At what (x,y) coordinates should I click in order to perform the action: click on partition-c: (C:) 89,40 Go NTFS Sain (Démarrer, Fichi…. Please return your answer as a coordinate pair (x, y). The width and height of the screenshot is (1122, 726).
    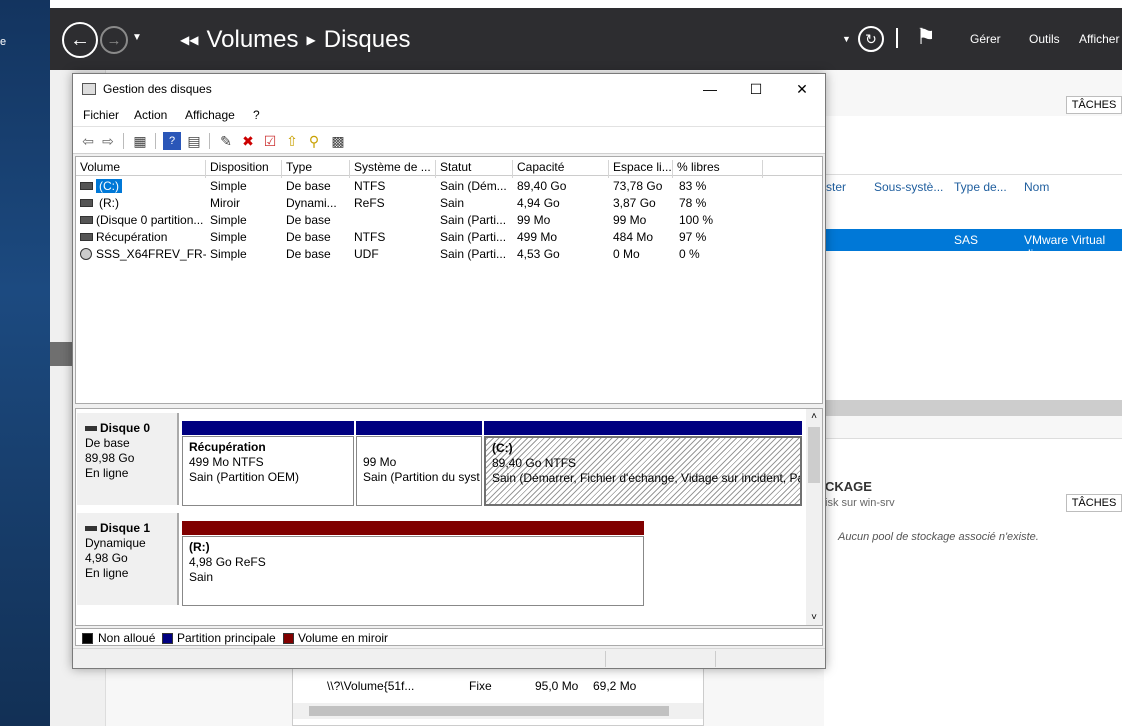
    Looking at the image, I should click on (643, 471).